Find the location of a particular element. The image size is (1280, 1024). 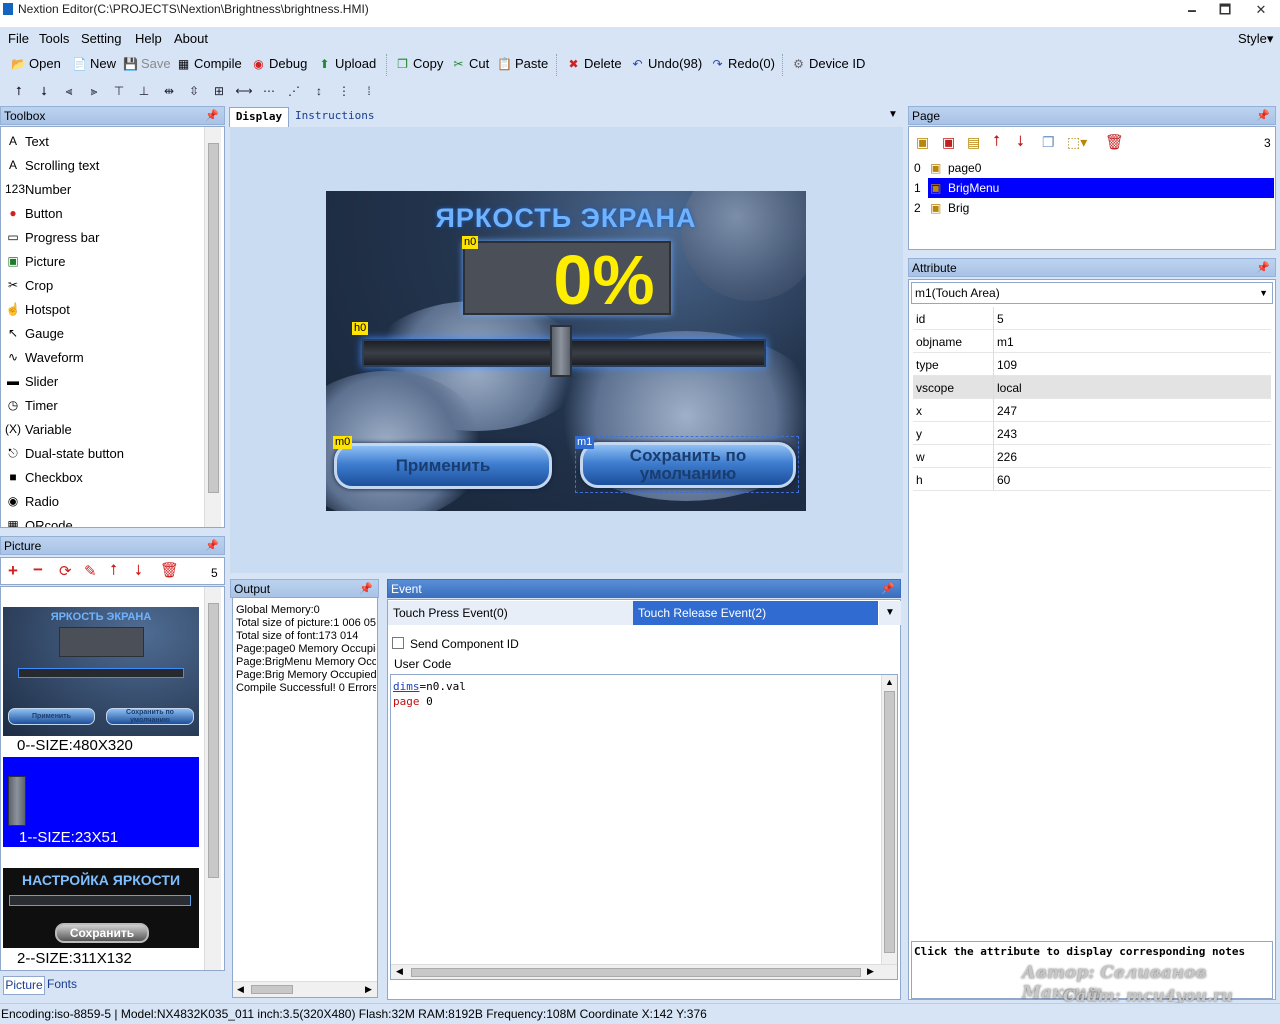

same-size-icon: ⊞ is located at coordinates (219, 91).